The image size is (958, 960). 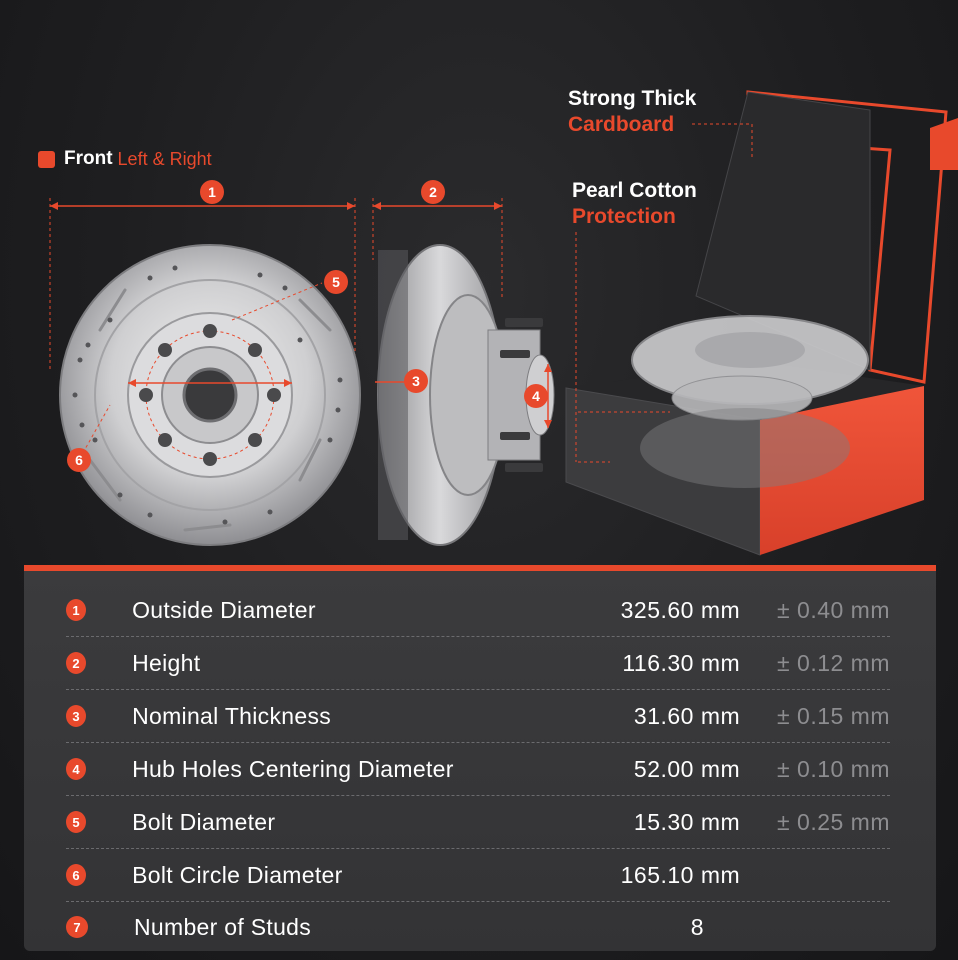 I want to click on marker-2: 2, so click(x=433, y=192).